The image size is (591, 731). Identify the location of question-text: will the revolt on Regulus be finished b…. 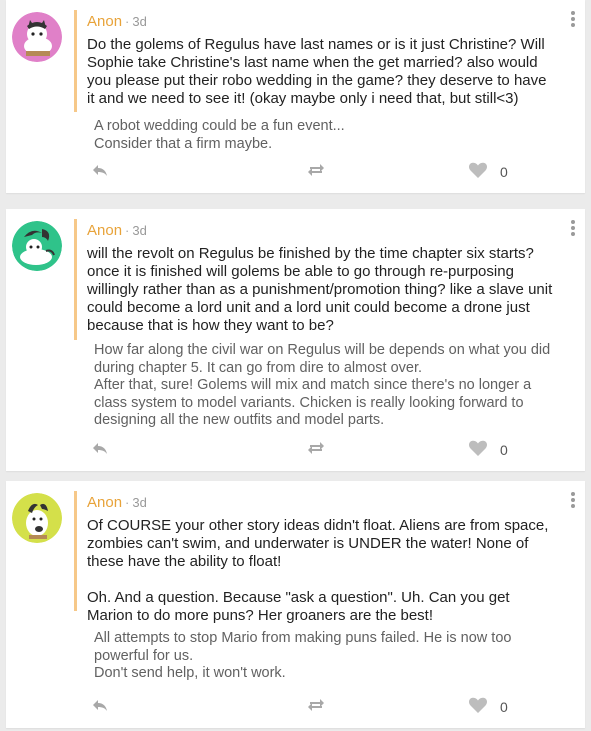
(320, 289).